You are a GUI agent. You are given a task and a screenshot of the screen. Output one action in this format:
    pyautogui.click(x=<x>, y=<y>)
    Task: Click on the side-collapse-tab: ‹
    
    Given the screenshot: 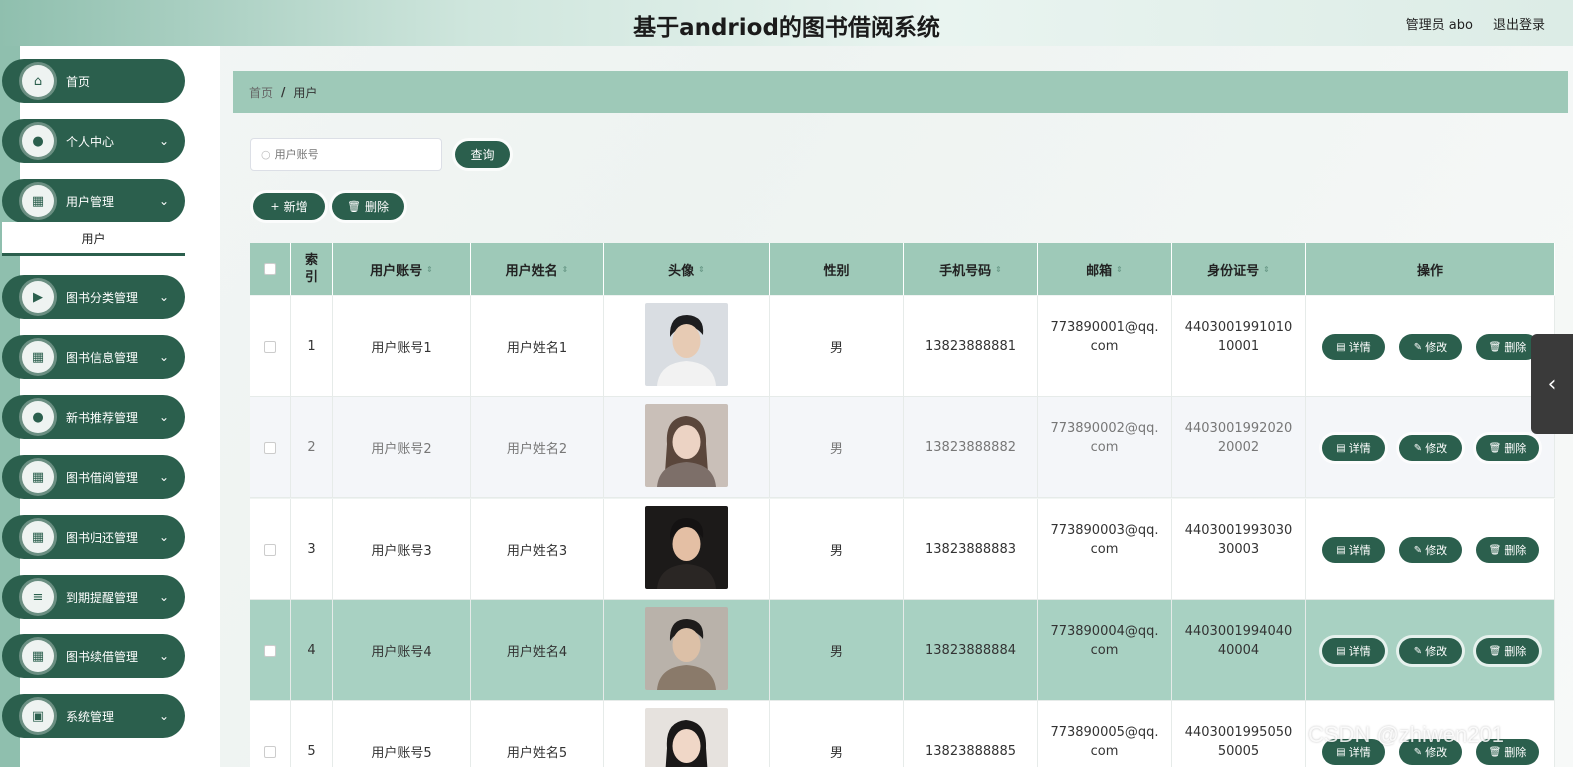 What is the action you would take?
    pyautogui.click(x=1552, y=384)
    